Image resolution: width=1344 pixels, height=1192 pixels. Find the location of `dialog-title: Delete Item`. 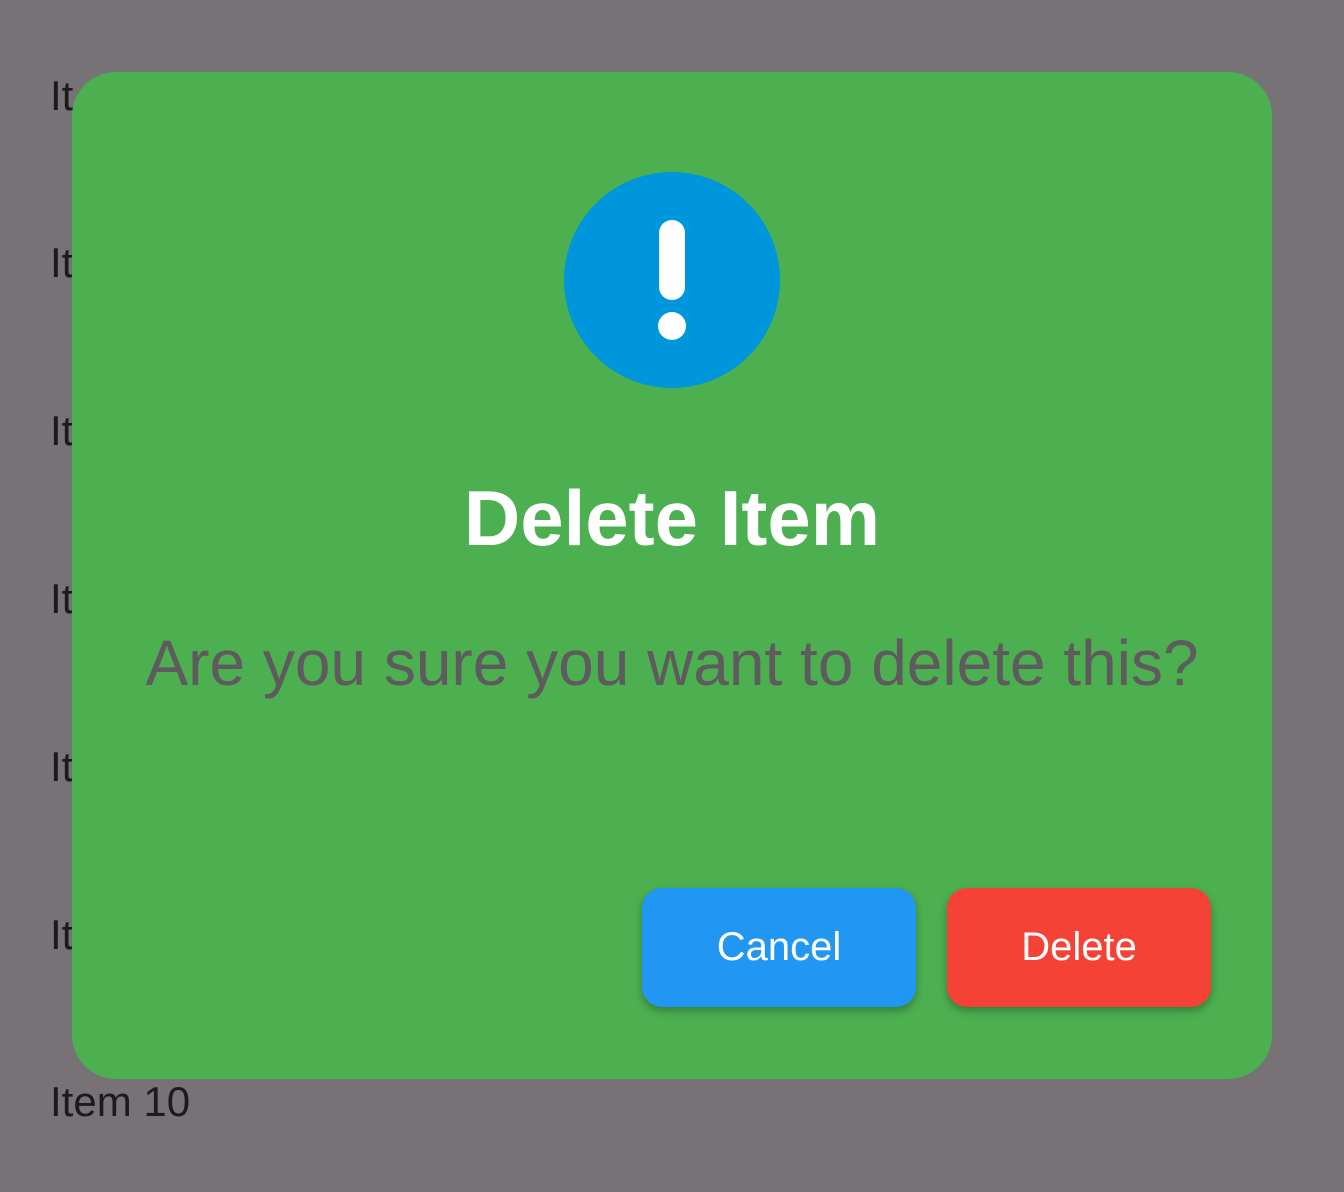

dialog-title: Delete Item is located at coordinates (672, 518).